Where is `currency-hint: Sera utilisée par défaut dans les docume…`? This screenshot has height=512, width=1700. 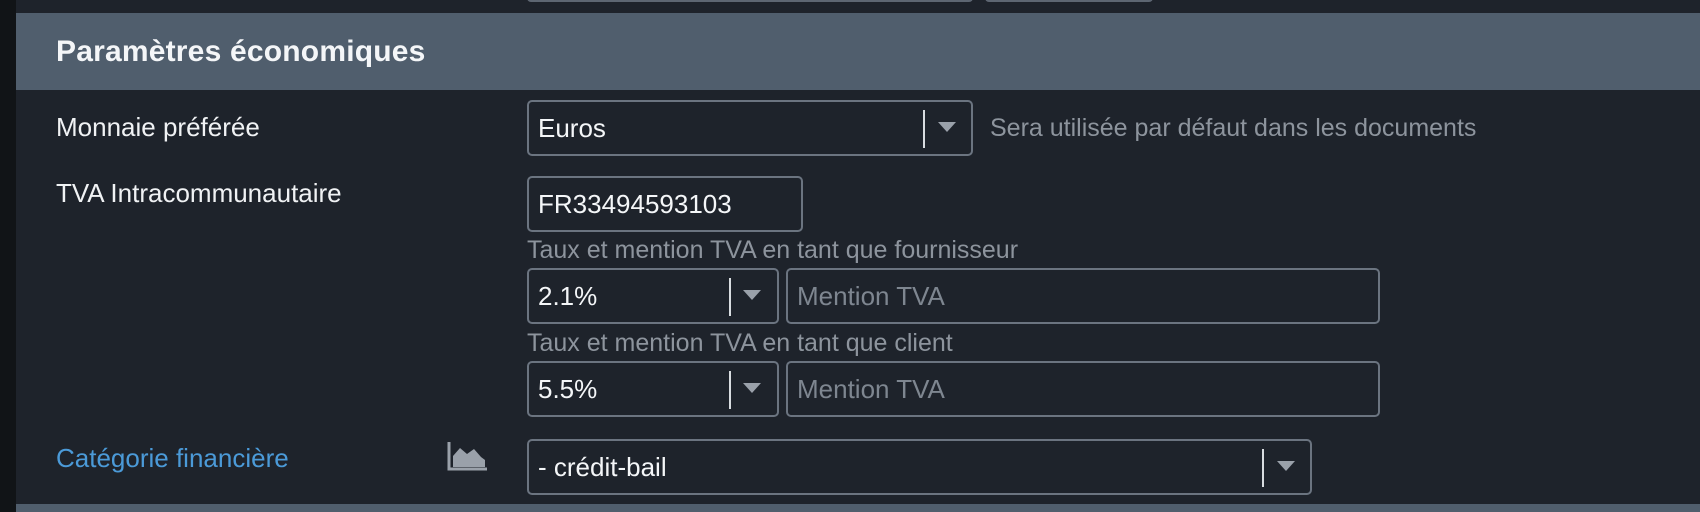
currency-hint: Sera utilisée par défaut dans les docume… is located at coordinates (1233, 128).